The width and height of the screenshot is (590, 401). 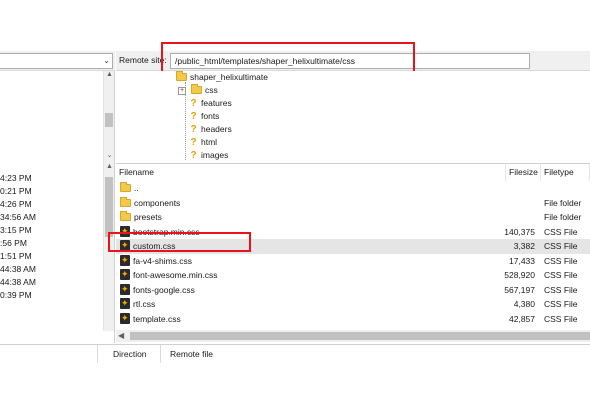 I want to click on file-row: fonts-google.css 567,197 CSS File, so click(x=353, y=290).